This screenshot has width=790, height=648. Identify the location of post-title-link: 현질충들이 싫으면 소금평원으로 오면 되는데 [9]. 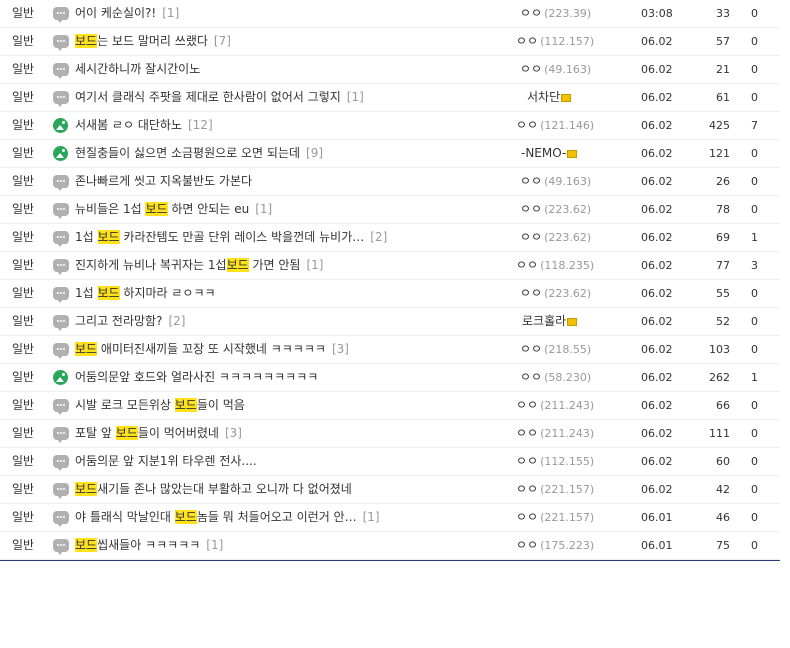
(199, 153).